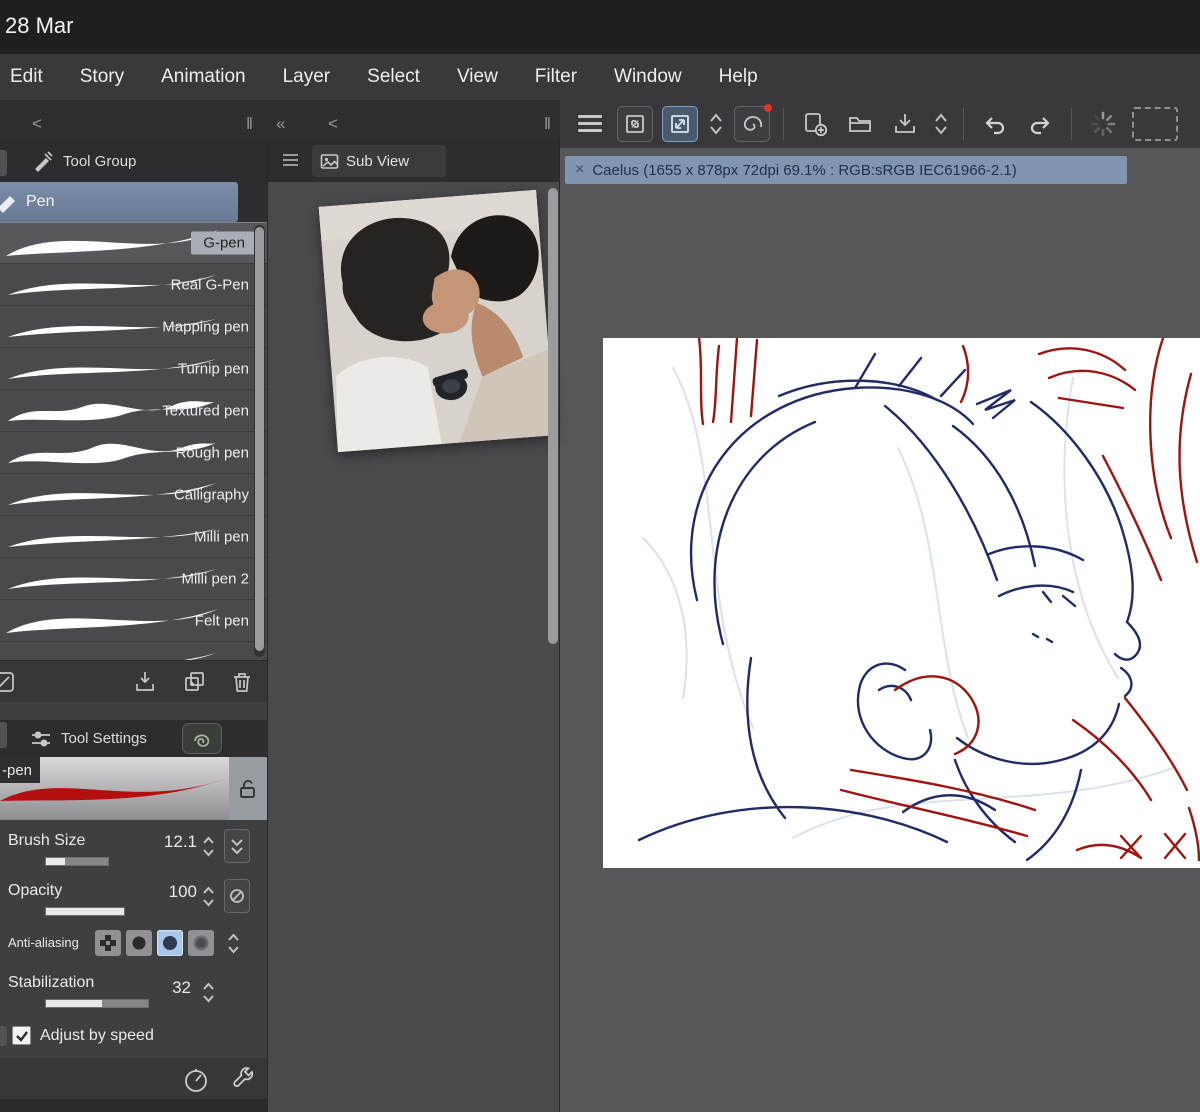  I want to click on tool-settings-header: Tool Settings, so click(133, 738).